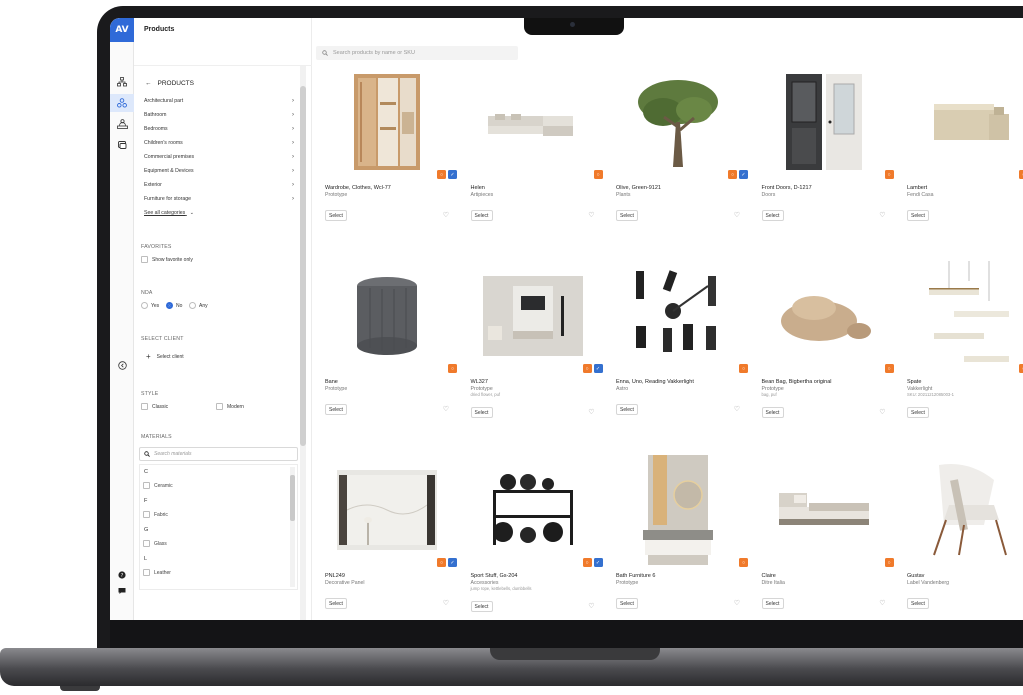  I want to click on material-leather-checkbox: Leather, so click(157, 572).